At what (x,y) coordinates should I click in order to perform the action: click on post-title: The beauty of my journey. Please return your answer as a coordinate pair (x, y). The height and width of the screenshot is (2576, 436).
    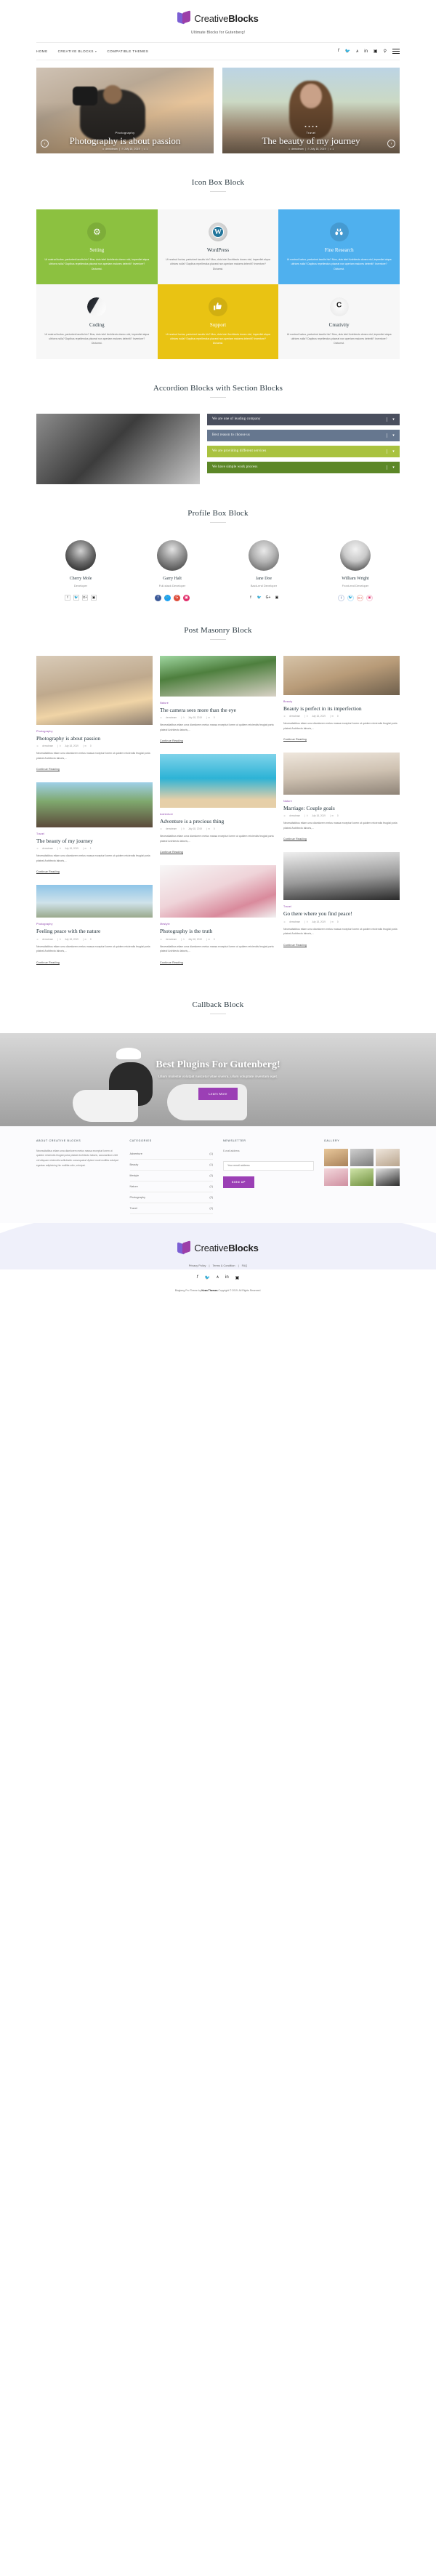
    Looking at the image, I should click on (94, 841).